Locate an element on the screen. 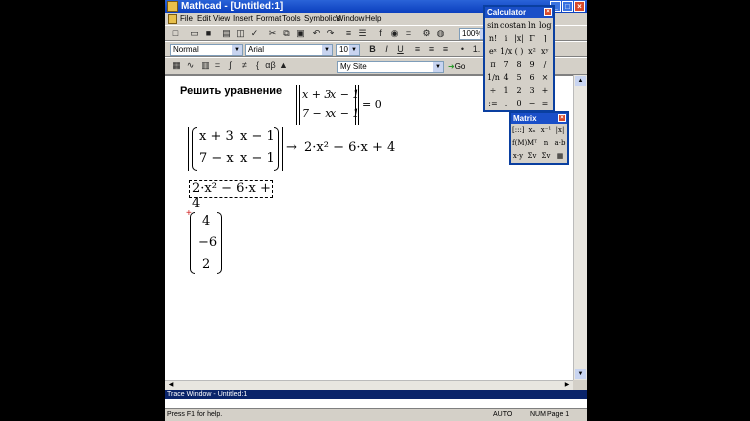 The height and width of the screenshot is (421, 750). insert-unit-icon: ◉ is located at coordinates (394, 33).